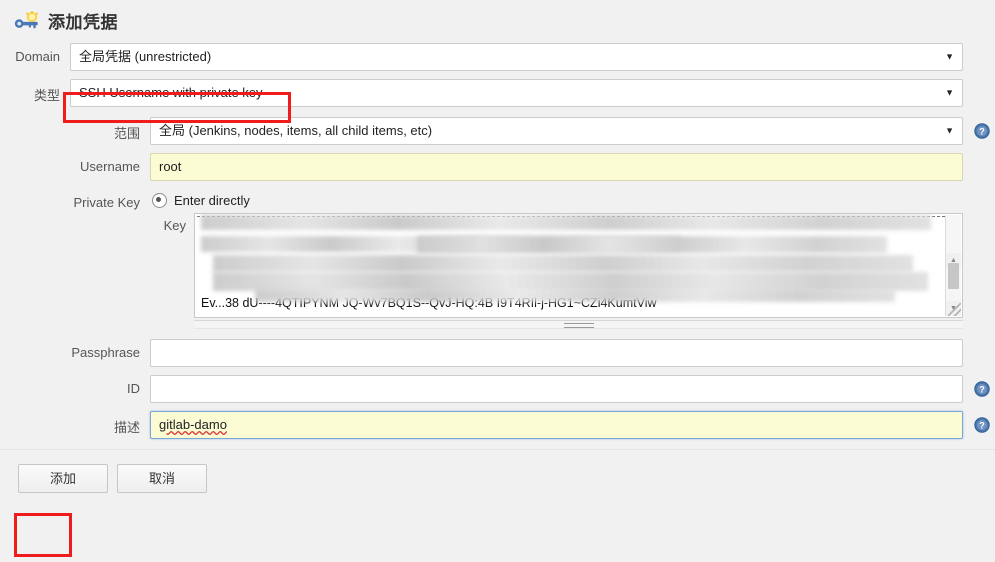  What do you see at coordinates (83, 22) in the screenshot?
I see `page-title: 添加凭据` at bounding box center [83, 22].